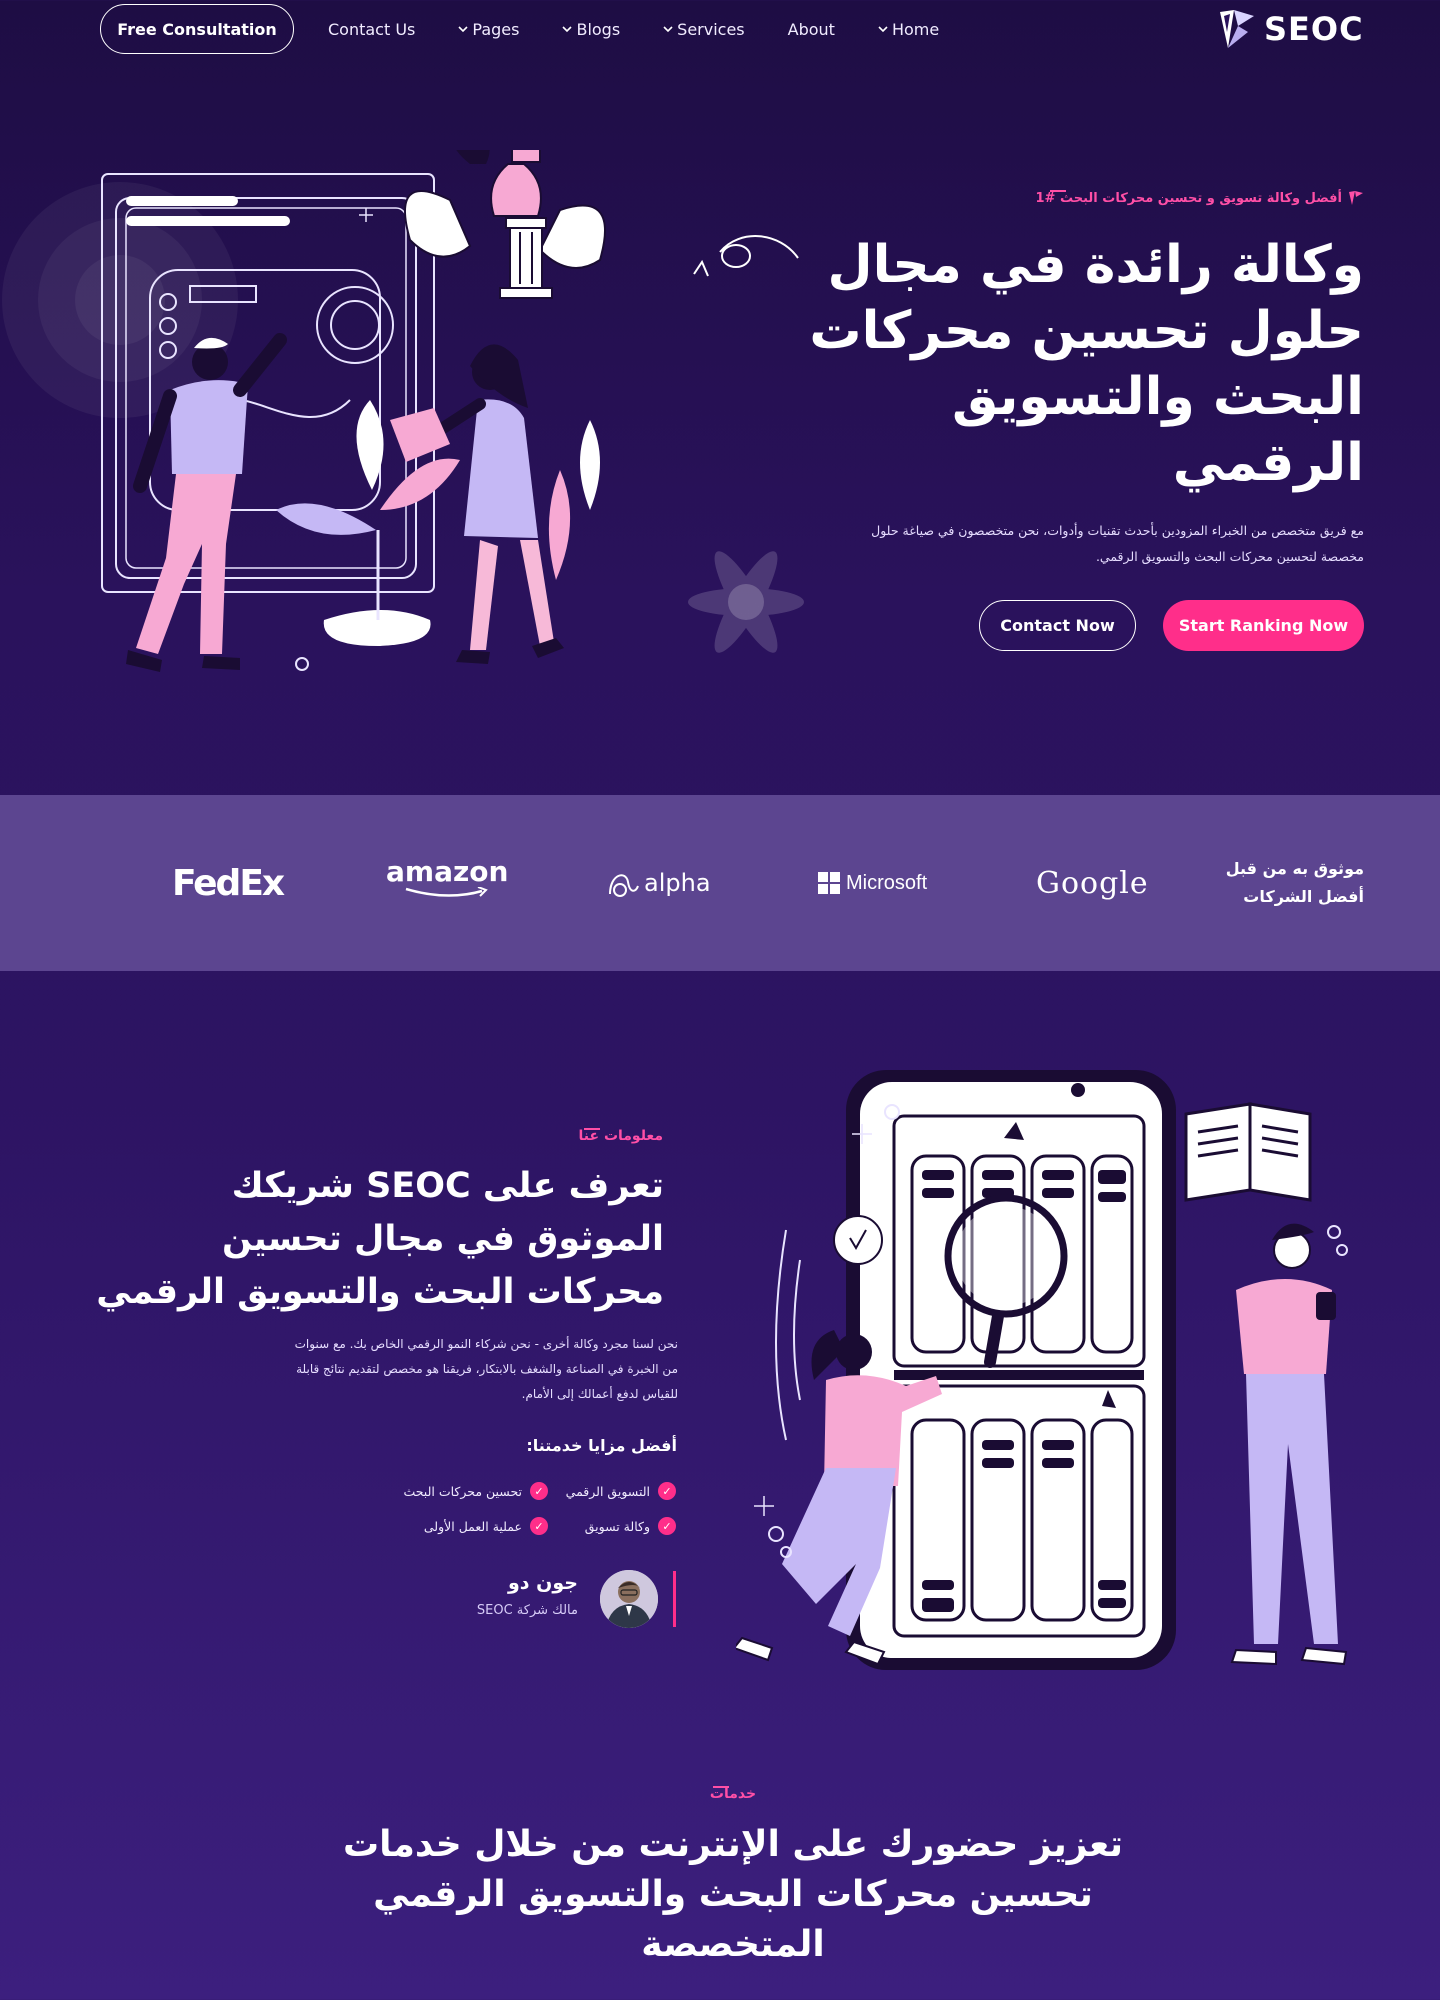 This screenshot has height=2000, width=1440. What do you see at coordinates (197, 29) in the screenshot?
I see `free-consultation-button: Free Consultation` at bounding box center [197, 29].